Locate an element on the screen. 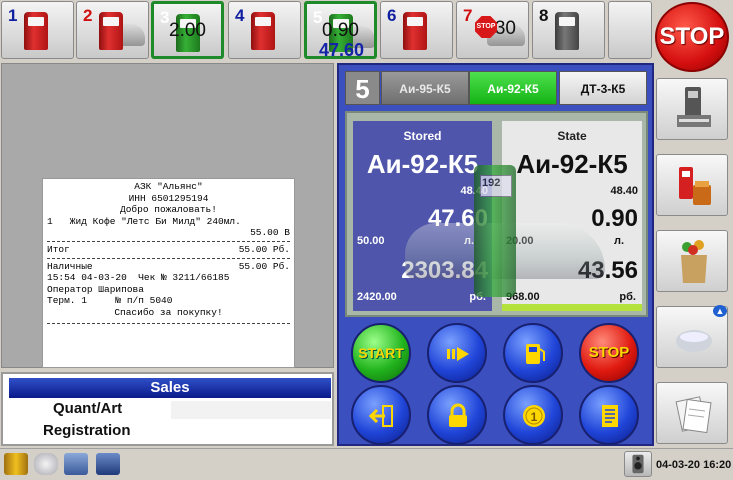  svg-text: 1 is located at coordinates (534, 417).